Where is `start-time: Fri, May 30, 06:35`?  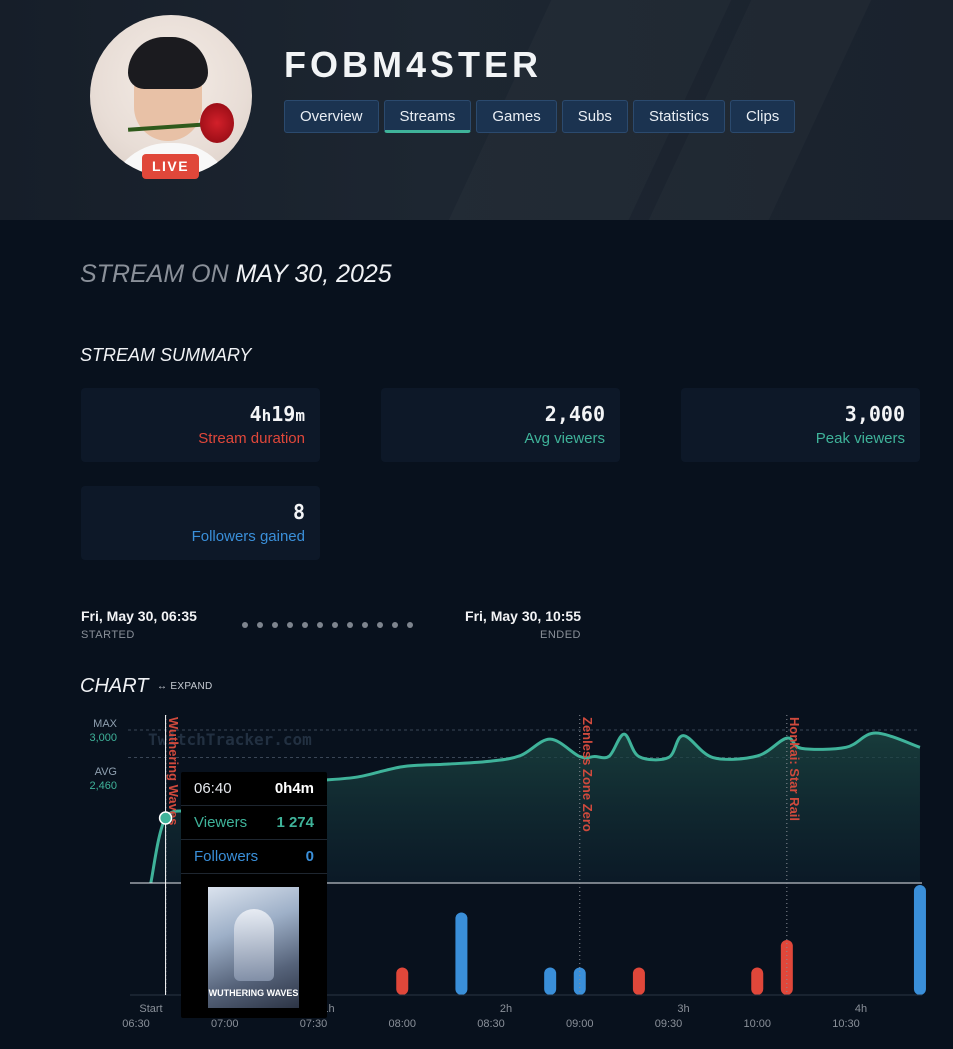
start-time: Fri, May 30, 06:35 is located at coordinates (139, 616).